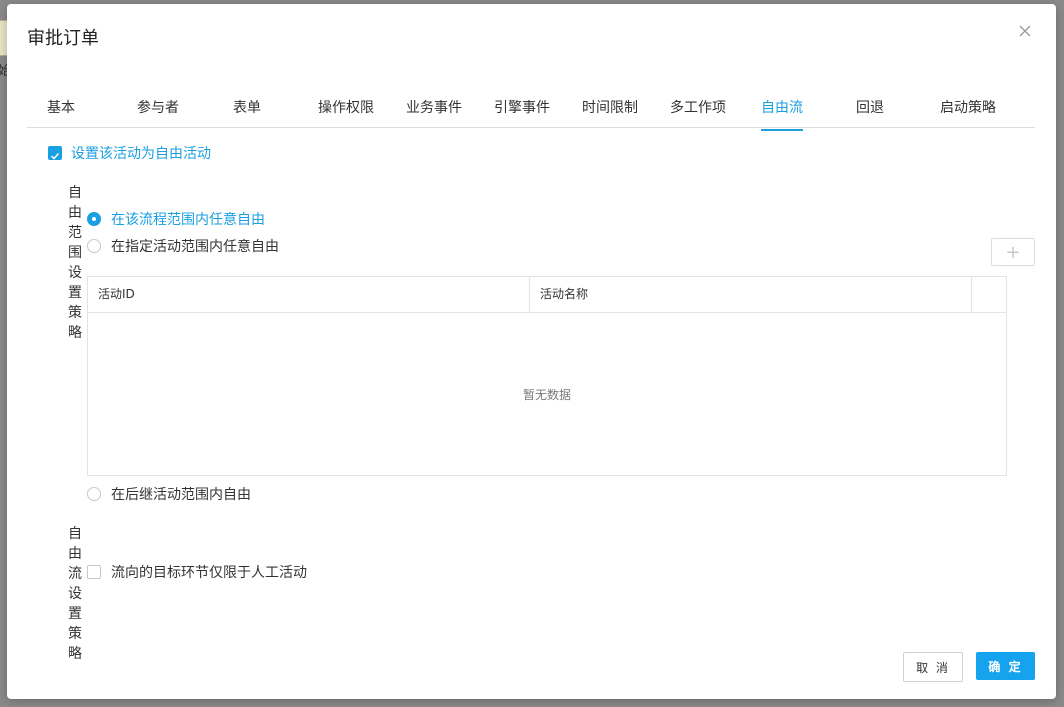 The width and height of the screenshot is (1064, 707). What do you see at coordinates (610, 107) in the screenshot?
I see `tab-time-limit: 时间限制` at bounding box center [610, 107].